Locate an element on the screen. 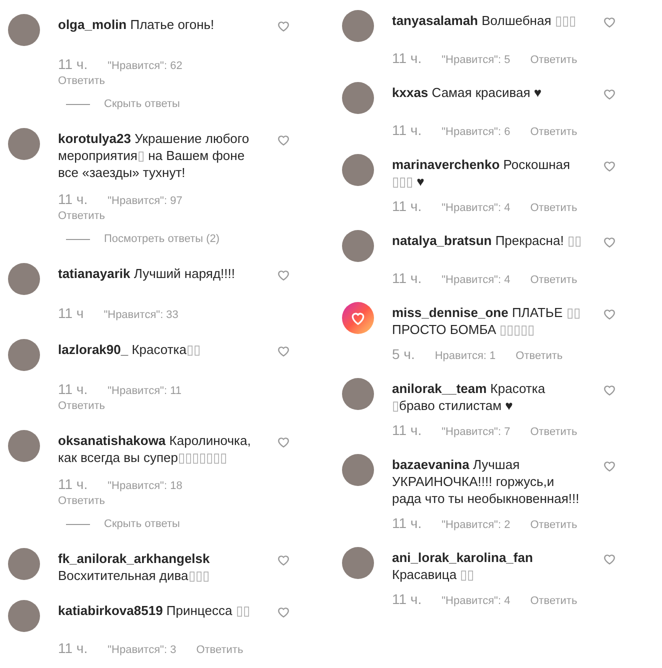 The height and width of the screenshot is (668, 662). comment-text: anilorak__team Красотка ▯браво стилистам ♥ is located at coordinates (469, 397).